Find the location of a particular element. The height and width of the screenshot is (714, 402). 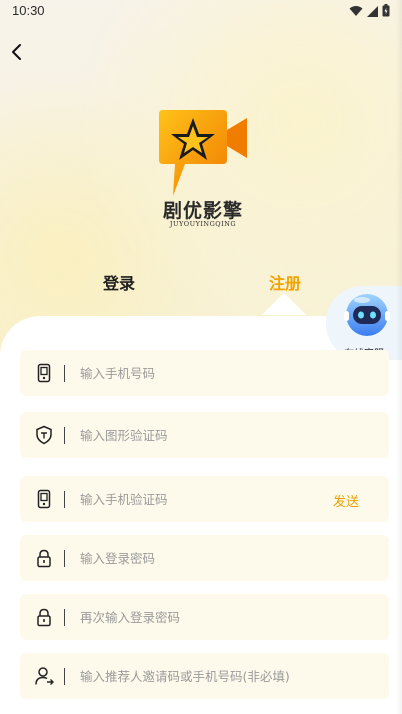

send-code-button: 发送 is located at coordinates (346, 500).